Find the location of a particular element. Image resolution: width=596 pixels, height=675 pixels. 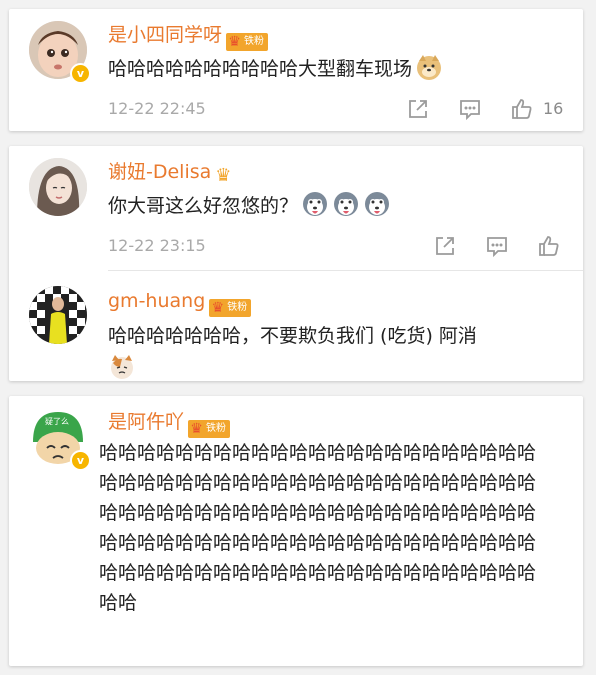

timestamp: 12-22 22:45 is located at coordinates (157, 108).